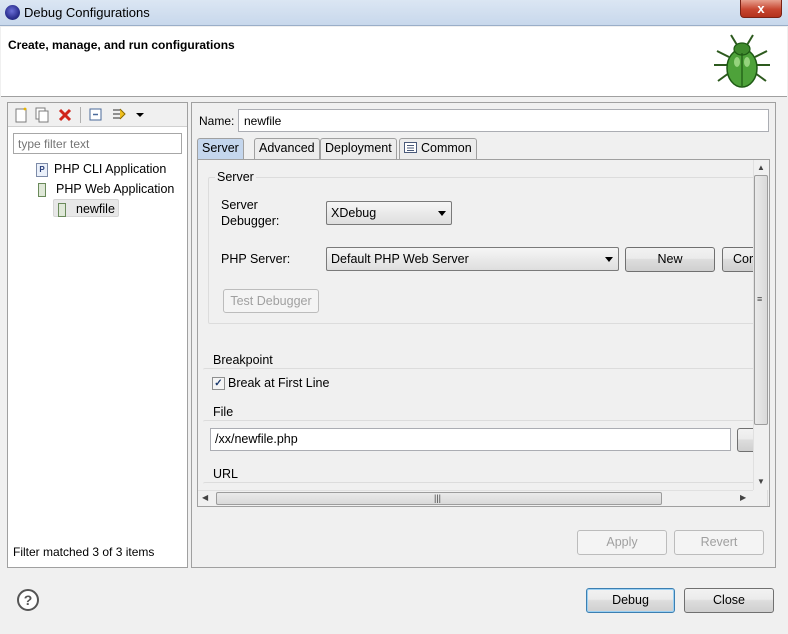 The image size is (788, 634). What do you see at coordinates (65, 115) in the screenshot?
I see `delete-icon` at bounding box center [65, 115].